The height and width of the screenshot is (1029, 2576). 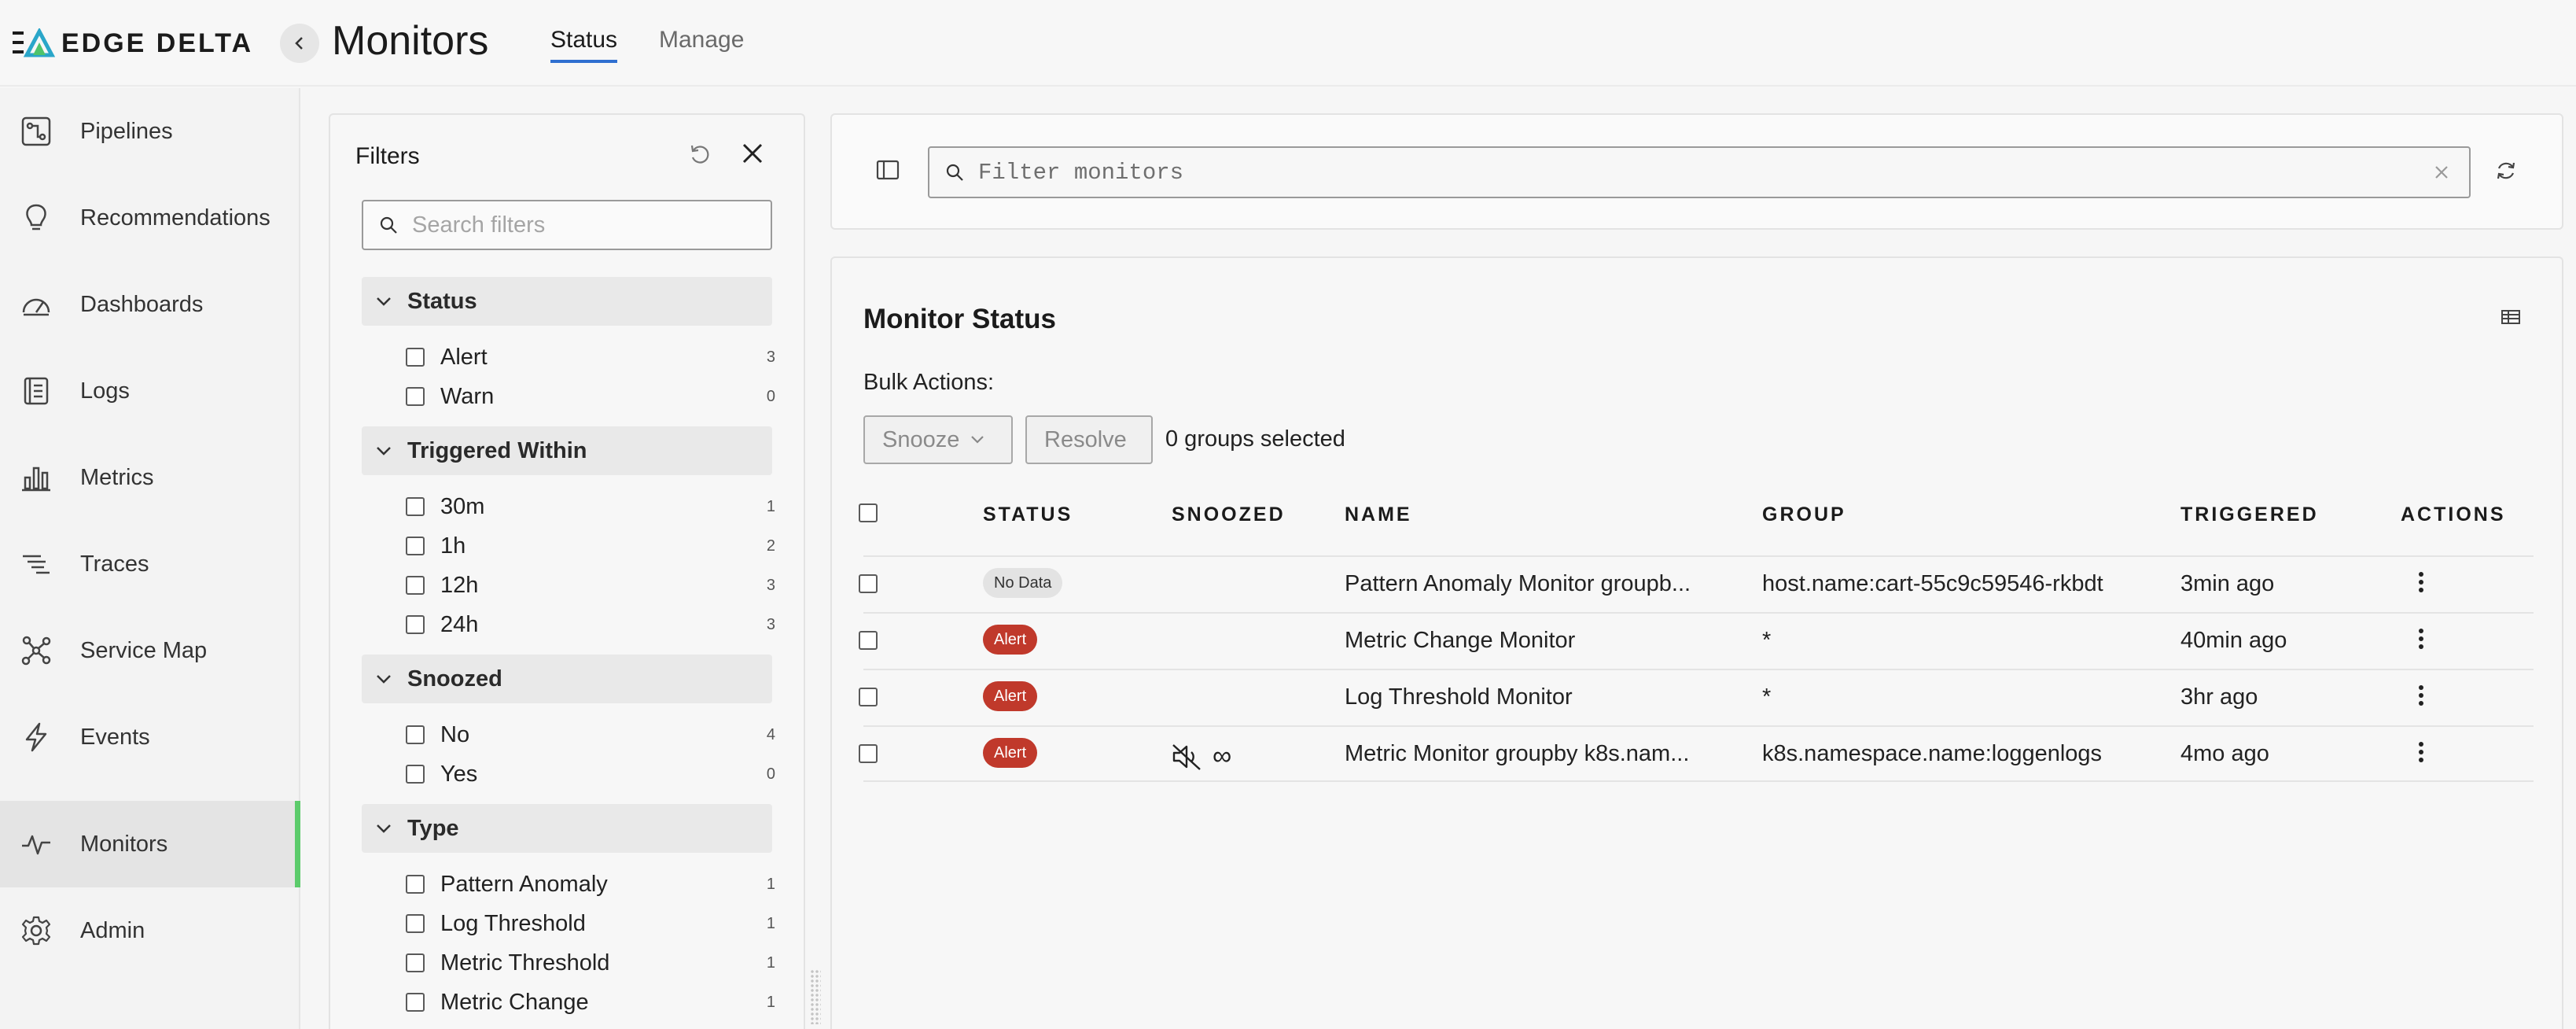 I want to click on sidebar-item-monitors: Monitors, so click(x=150, y=844).